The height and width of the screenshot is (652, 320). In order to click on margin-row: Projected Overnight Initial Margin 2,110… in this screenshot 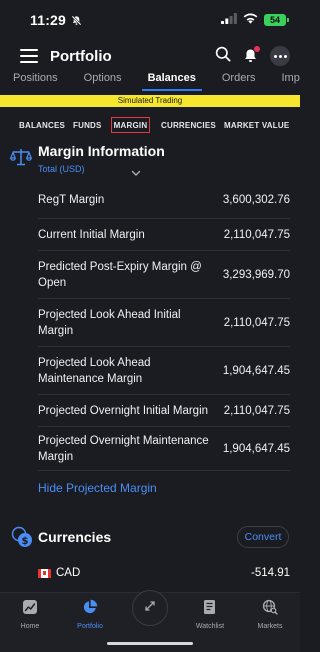, I will do `click(164, 411)`.